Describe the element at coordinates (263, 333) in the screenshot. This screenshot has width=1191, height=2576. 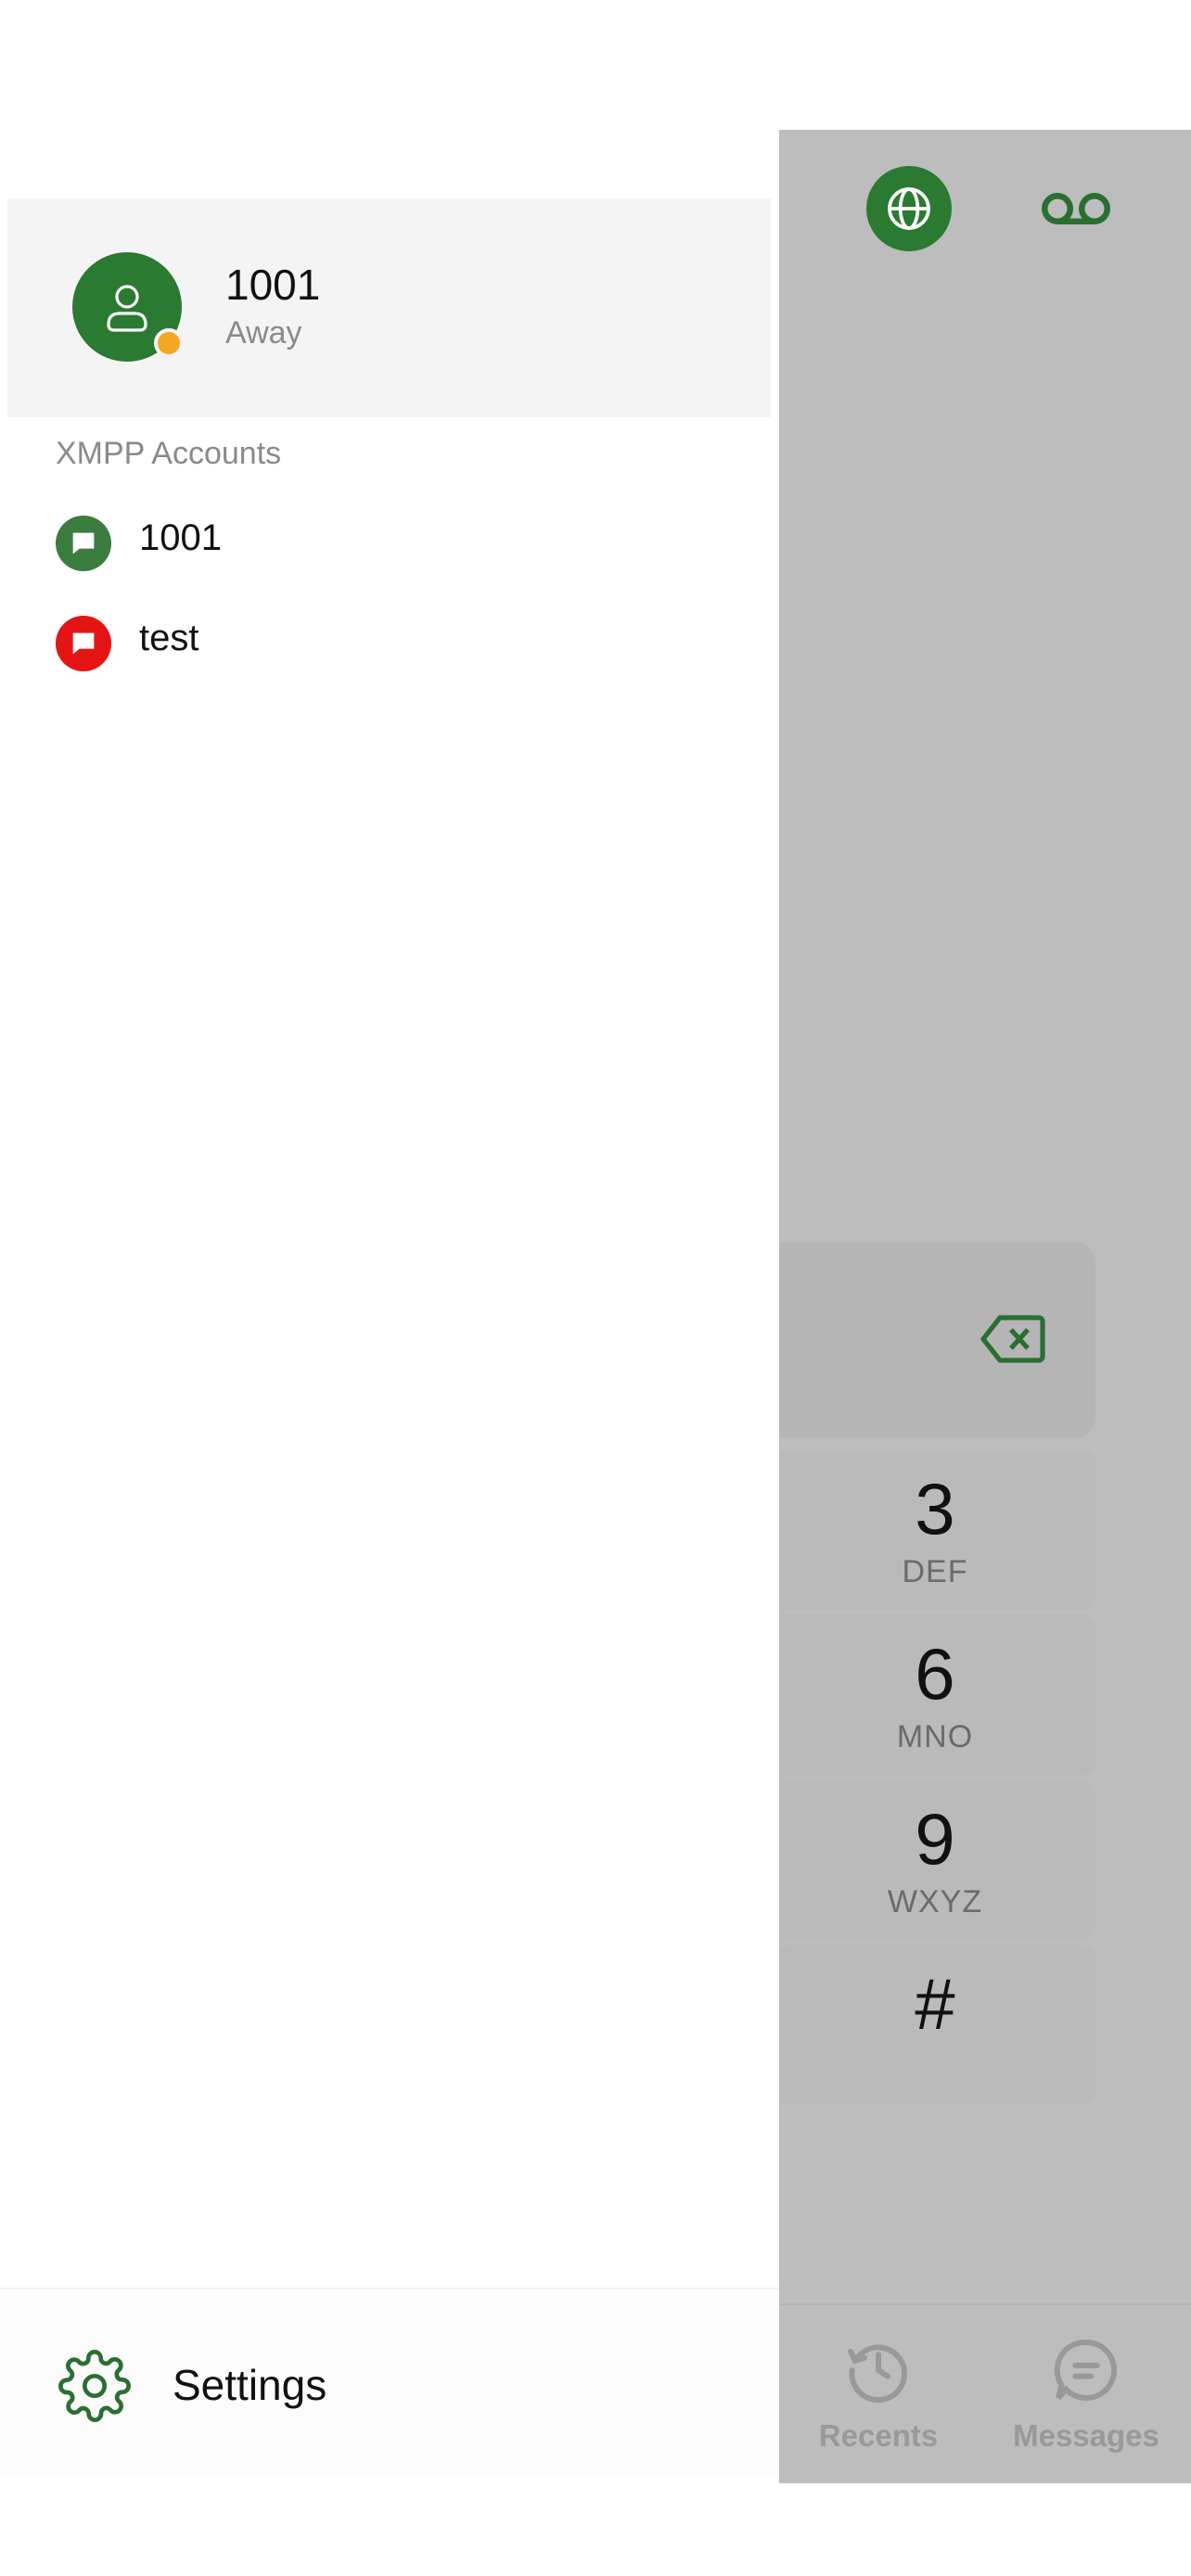
I see `profile-status: Away` at that location.